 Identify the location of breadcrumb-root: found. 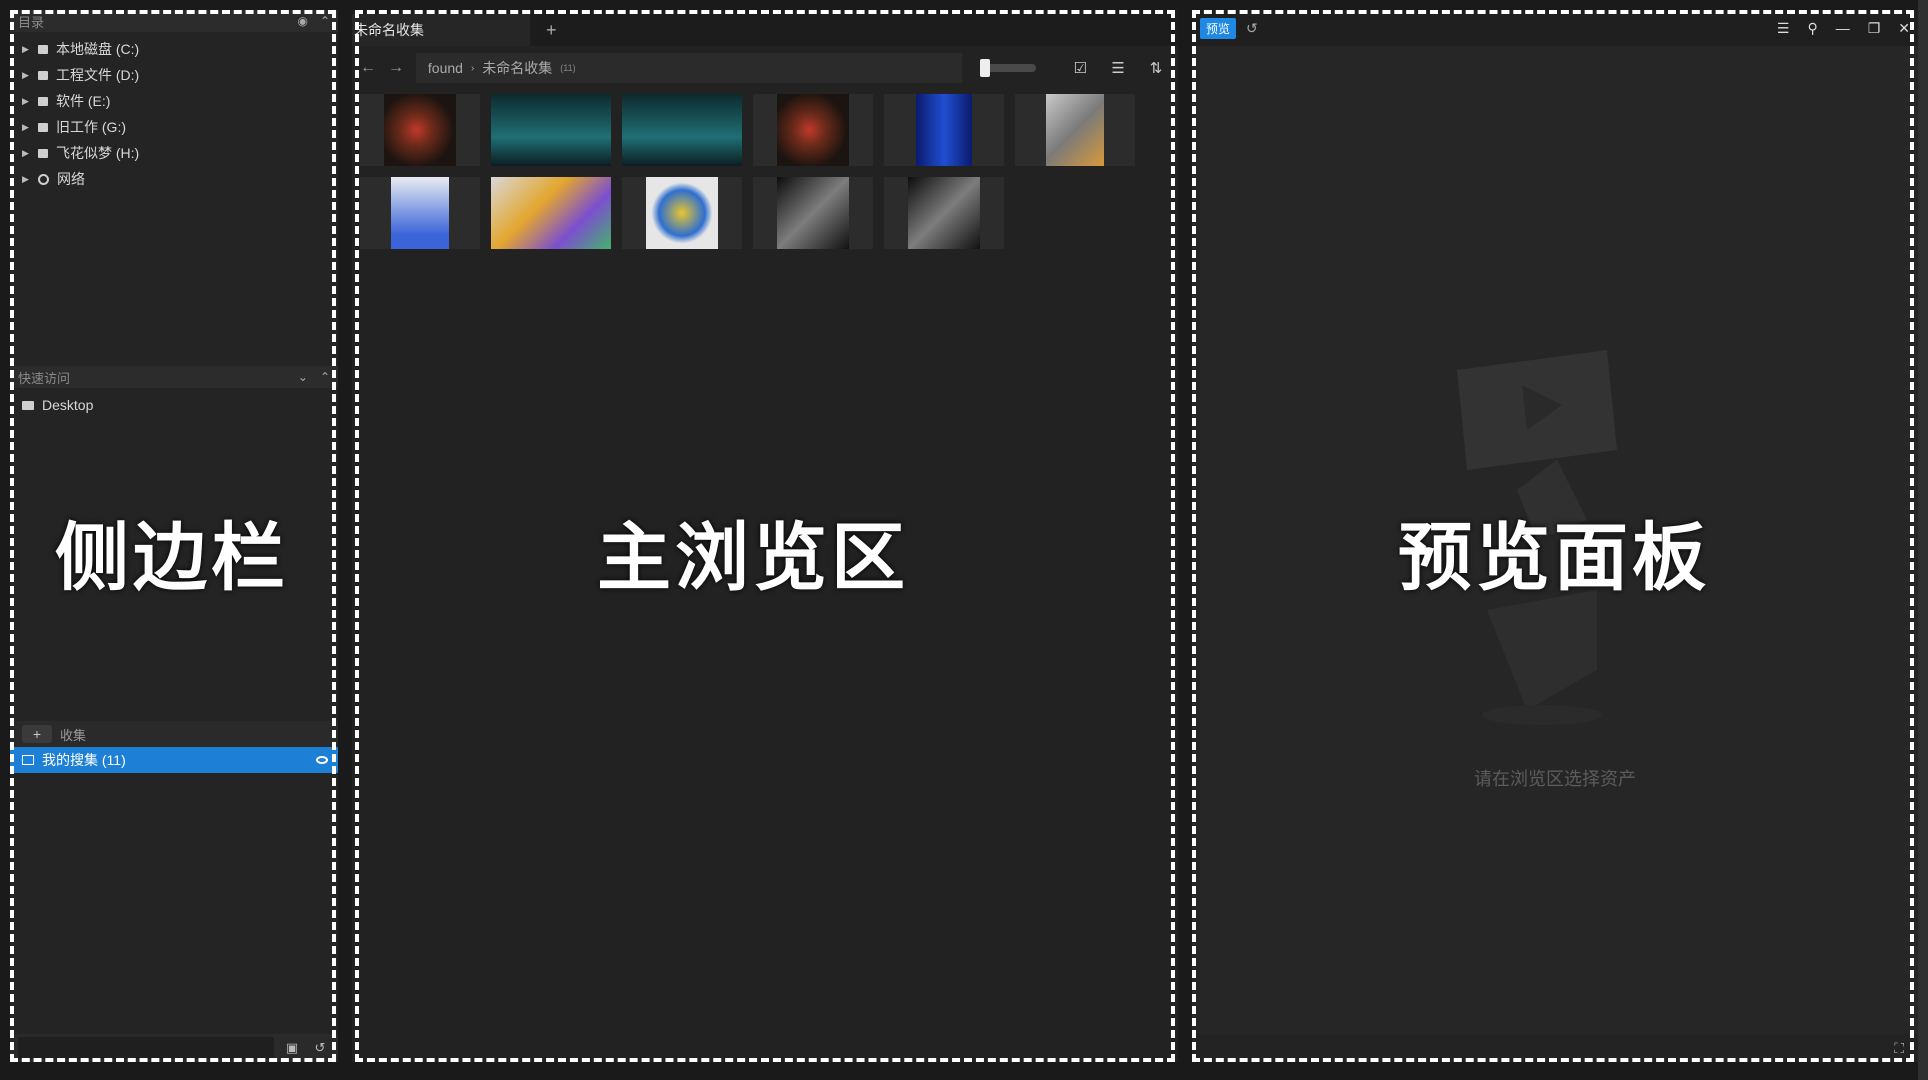
(445, 68).